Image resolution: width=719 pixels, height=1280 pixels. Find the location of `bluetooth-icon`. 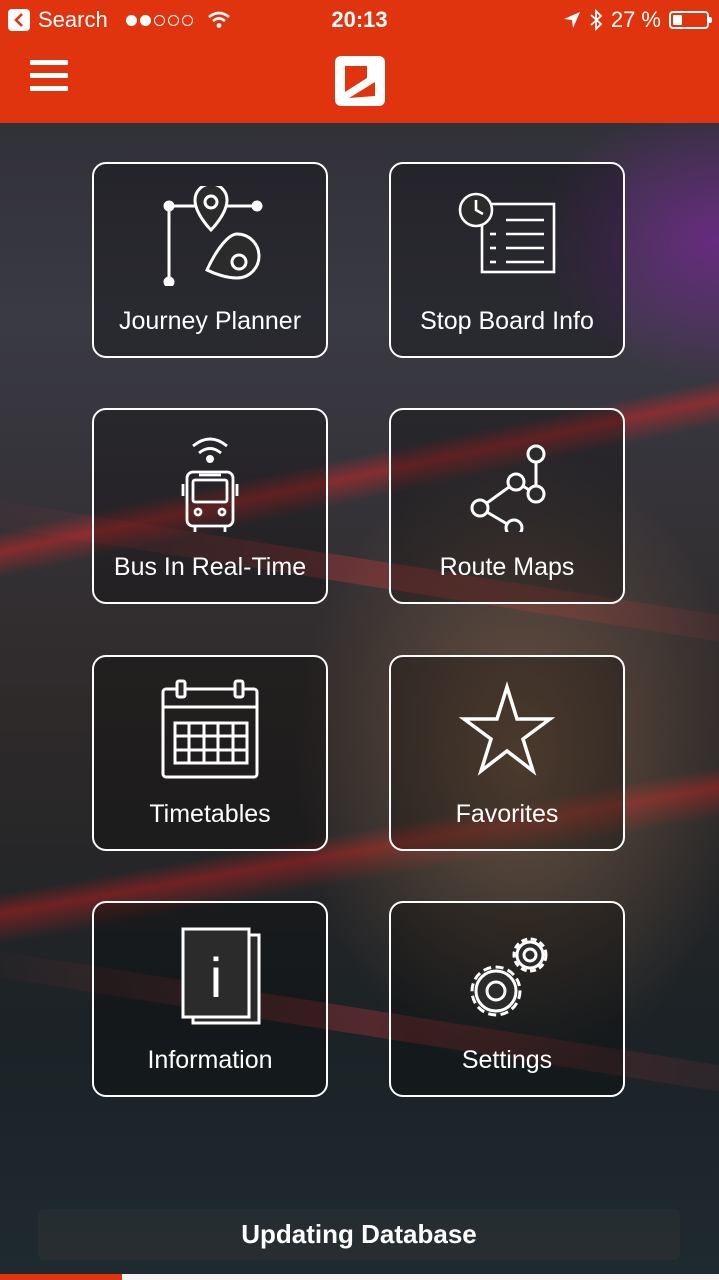

bluetooth-icon is located at coordinates (596, 20).